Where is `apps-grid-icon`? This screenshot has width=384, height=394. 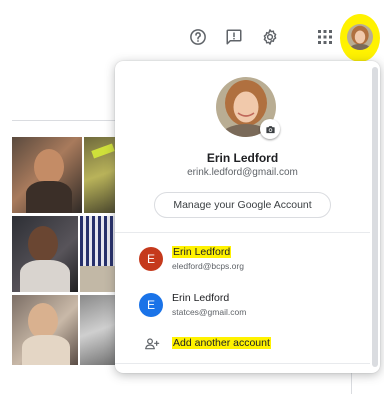
apps-grid-icon is located at coordinates (325, 37).